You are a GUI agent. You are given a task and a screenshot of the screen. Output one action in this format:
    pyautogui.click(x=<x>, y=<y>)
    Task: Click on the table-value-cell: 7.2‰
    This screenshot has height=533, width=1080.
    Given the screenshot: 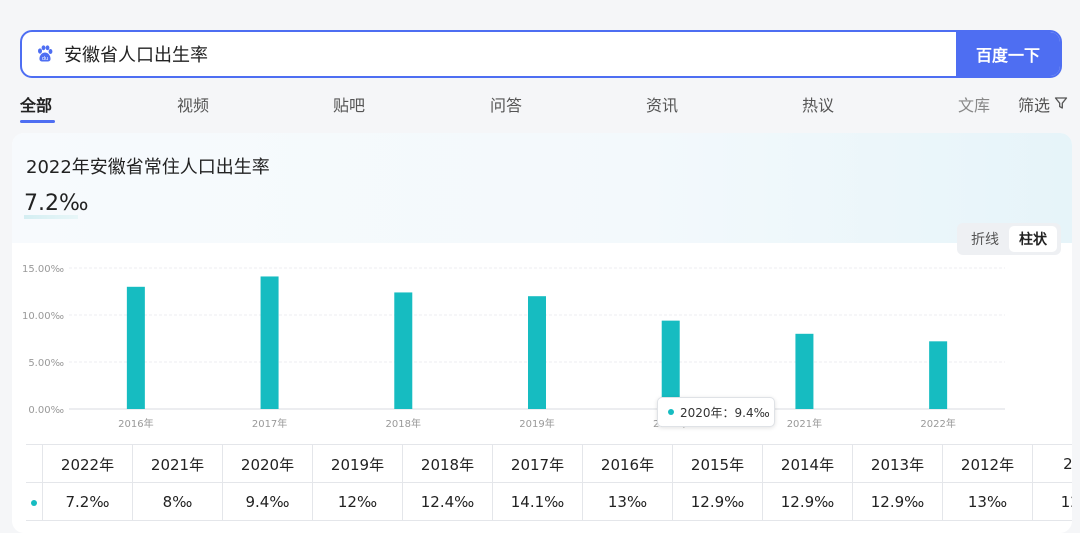 What is the action you would take?
    pyautogui.click(x=87, y=502)
    